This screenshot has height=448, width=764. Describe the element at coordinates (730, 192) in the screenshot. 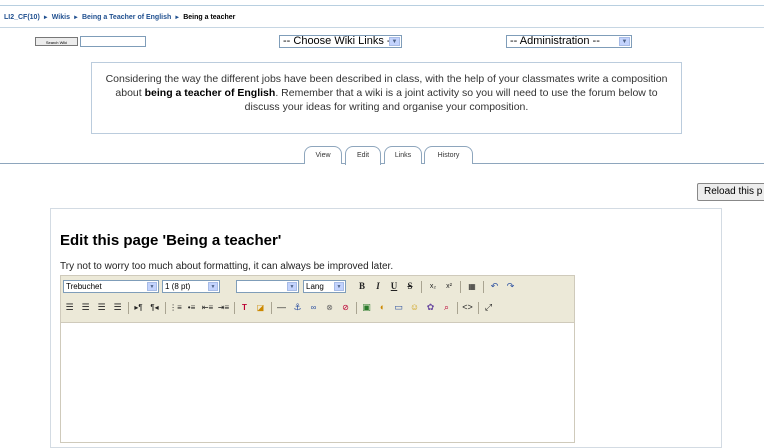

I see `reload-page-button: Reload this p` at that location.